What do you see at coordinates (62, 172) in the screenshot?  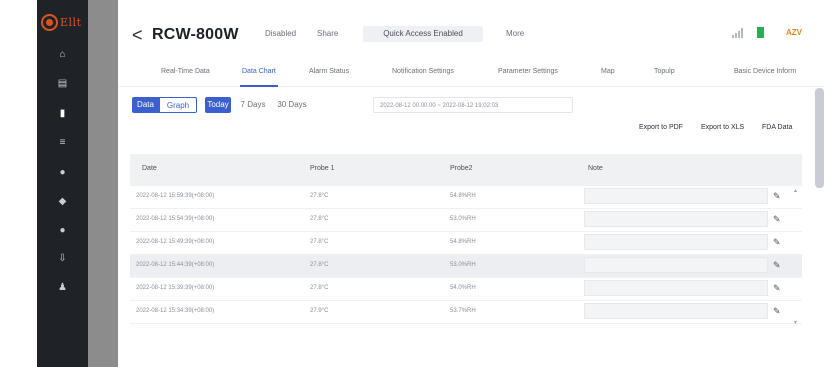 I see `alarm-icon: ●` at bounding box center [62, 172].